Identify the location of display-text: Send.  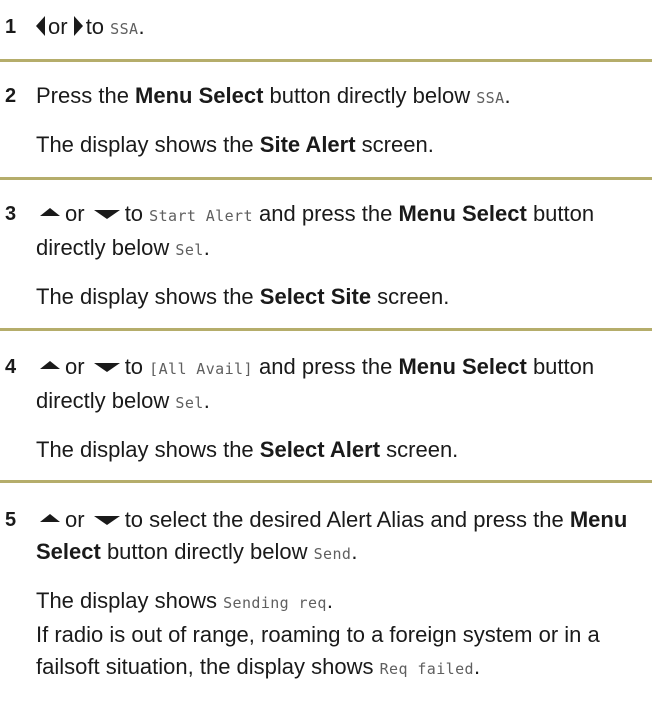
(332, 554).